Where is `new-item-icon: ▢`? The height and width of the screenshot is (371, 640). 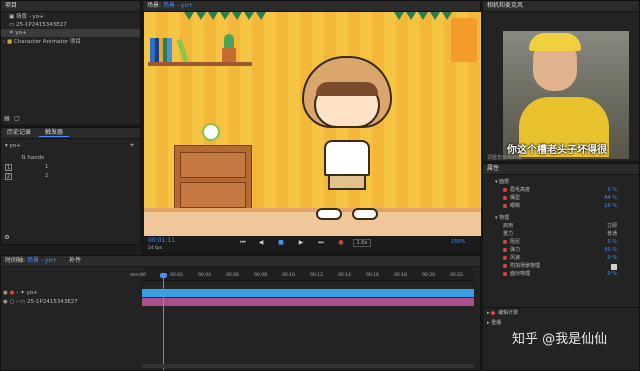
new-item-icon: ▢ is located at coordinates (17, 119).